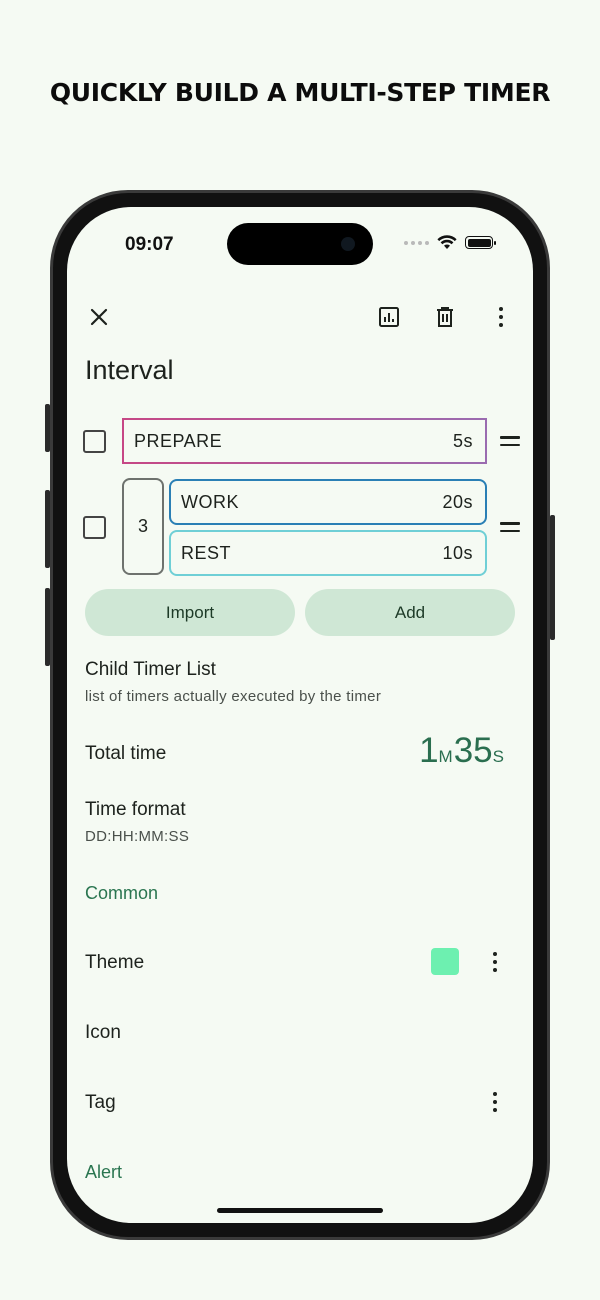  Describe the element at coordinates (104, 1172) in the screenshot. I see `section-alert: Alert` at that location.